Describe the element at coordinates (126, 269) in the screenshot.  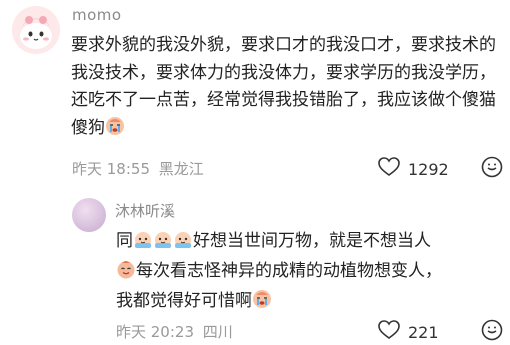
I see `smiling-face-icon` at that location.